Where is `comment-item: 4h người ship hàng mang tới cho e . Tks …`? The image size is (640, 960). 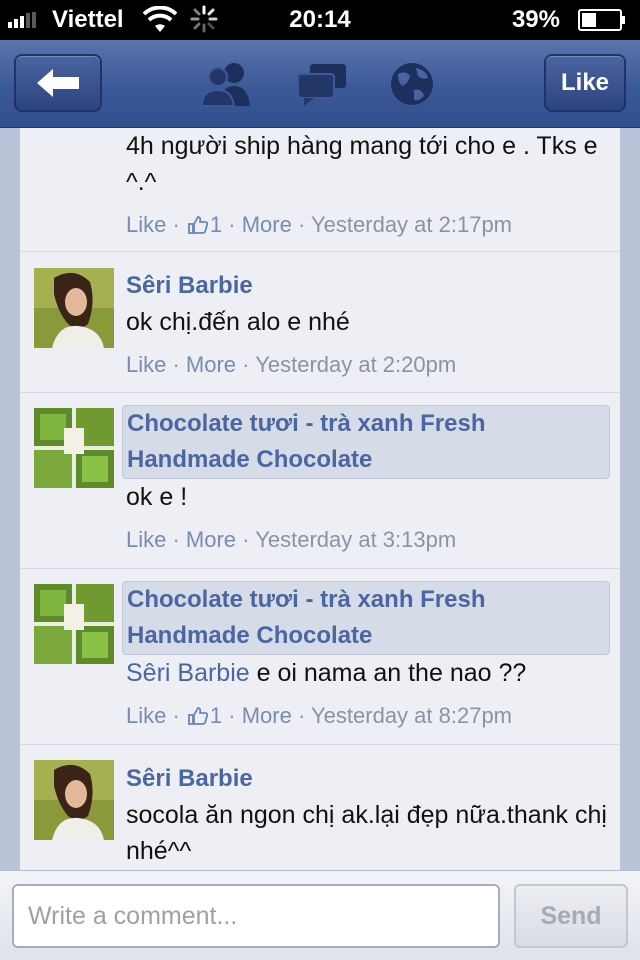 comment-item: 4h người ship hàng mang tới cho e . Tks … is located at coordinates (320, 190).